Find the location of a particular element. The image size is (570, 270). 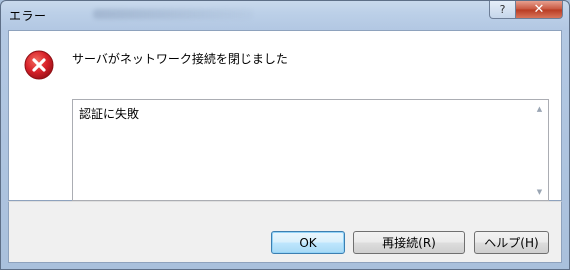

scroll-down-arrow-icon: ▼ is located at coordinates (539, 191).